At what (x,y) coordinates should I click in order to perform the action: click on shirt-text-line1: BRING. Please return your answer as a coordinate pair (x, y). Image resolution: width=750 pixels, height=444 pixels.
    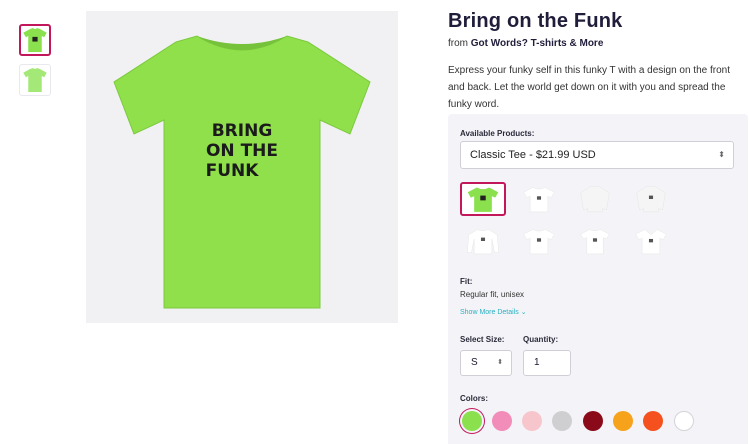
    Looking at the image, I should click on (242, 131).